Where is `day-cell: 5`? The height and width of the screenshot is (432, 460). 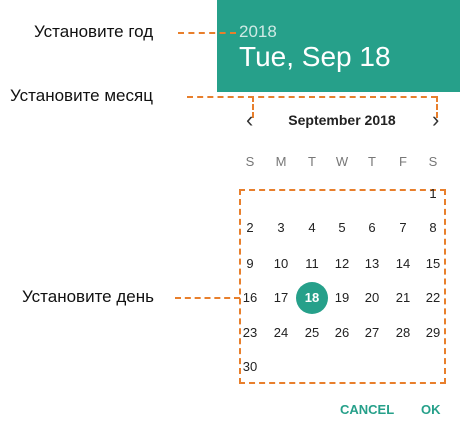
day-cell: 5 is located at coordinates (342, 228).